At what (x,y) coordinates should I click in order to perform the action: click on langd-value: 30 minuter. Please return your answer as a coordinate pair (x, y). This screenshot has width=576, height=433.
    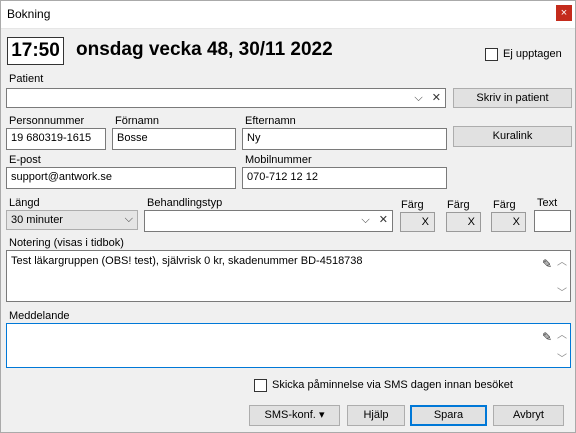
    Looking at the image, I should click on (37, 220).